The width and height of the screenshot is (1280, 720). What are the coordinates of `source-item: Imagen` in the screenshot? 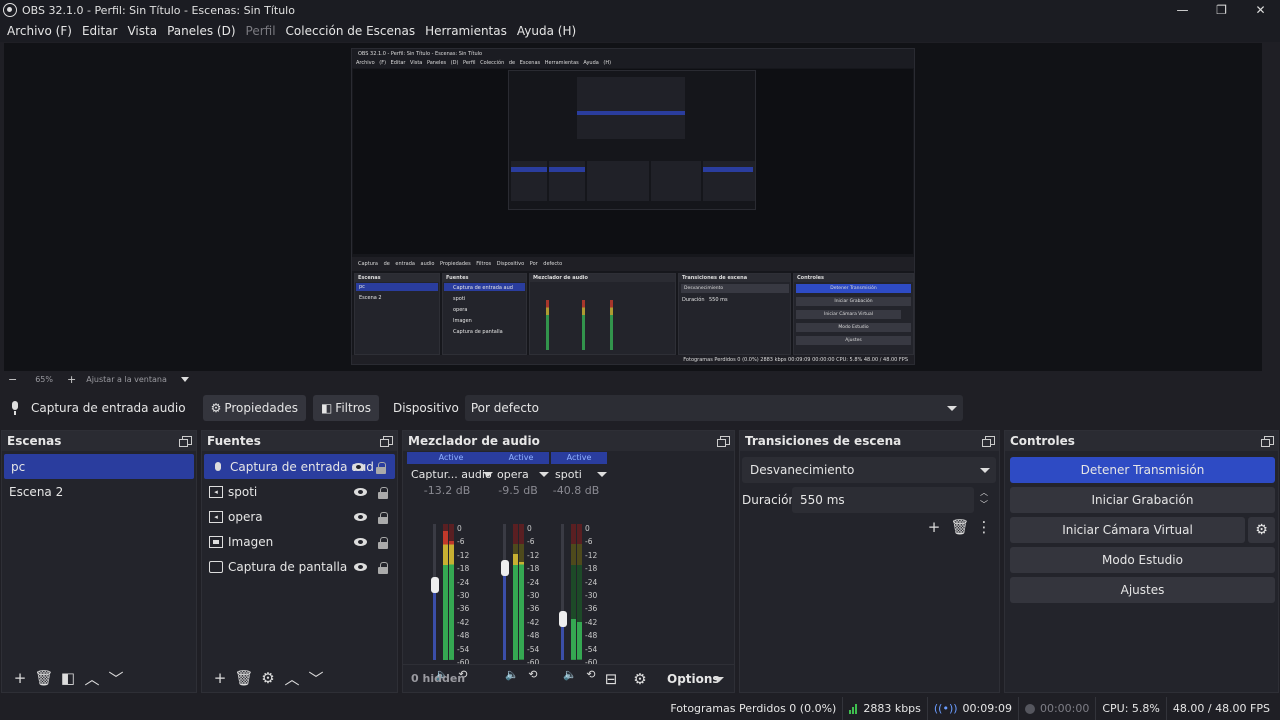 It's located at (299, 541).